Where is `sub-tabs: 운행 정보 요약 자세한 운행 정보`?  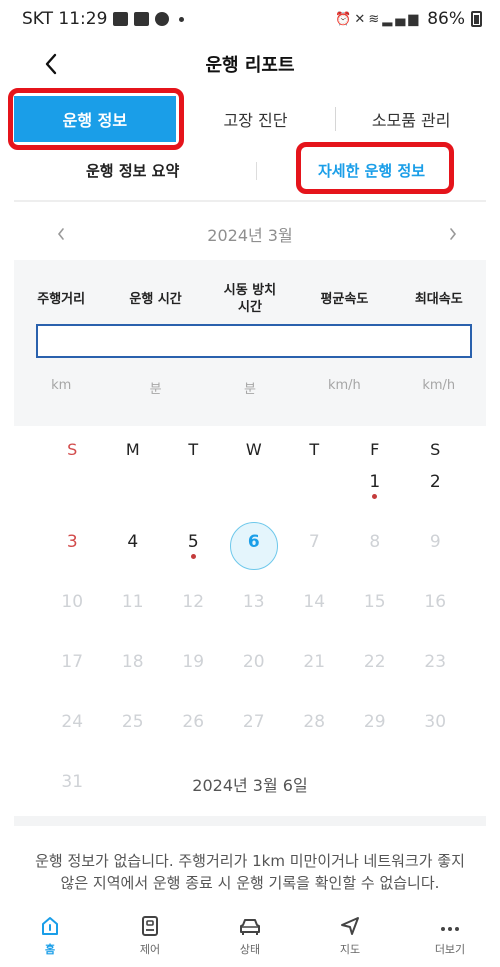
sub-tabs: 운행 정보 요약 자세한 운행 정보 is located at coordinates (250, 170).